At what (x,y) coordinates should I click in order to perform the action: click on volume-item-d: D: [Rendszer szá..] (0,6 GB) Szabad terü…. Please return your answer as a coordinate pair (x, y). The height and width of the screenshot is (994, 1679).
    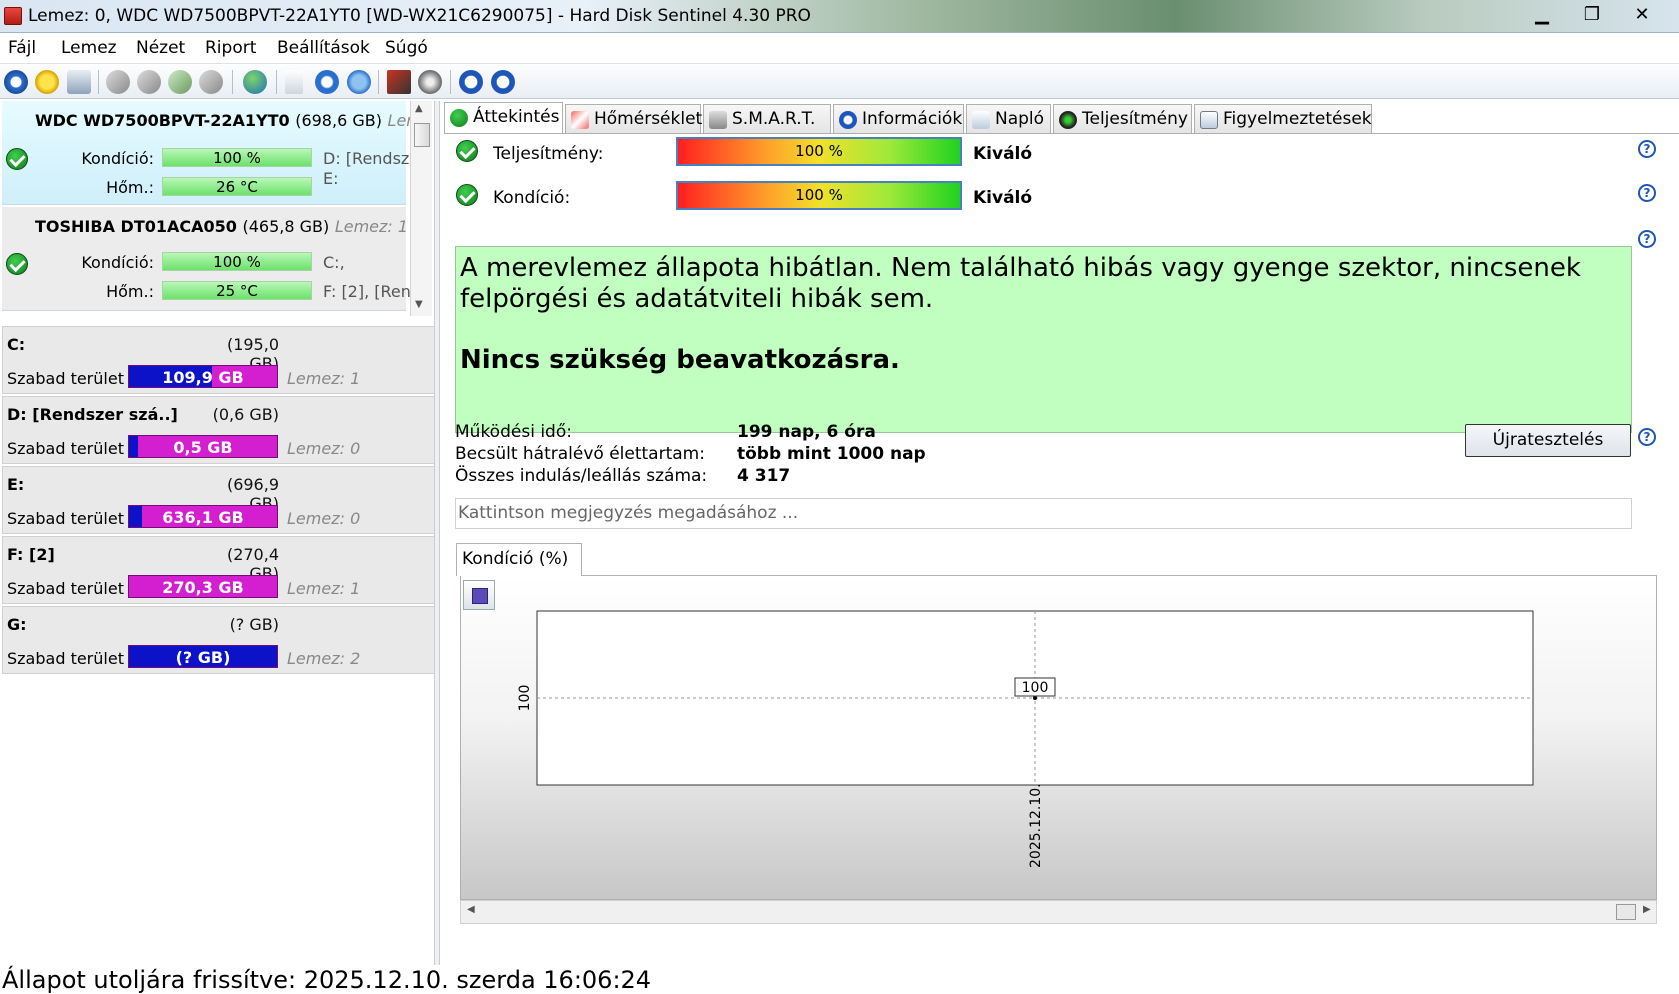
    Looking at the image, I should click on (219, 430).